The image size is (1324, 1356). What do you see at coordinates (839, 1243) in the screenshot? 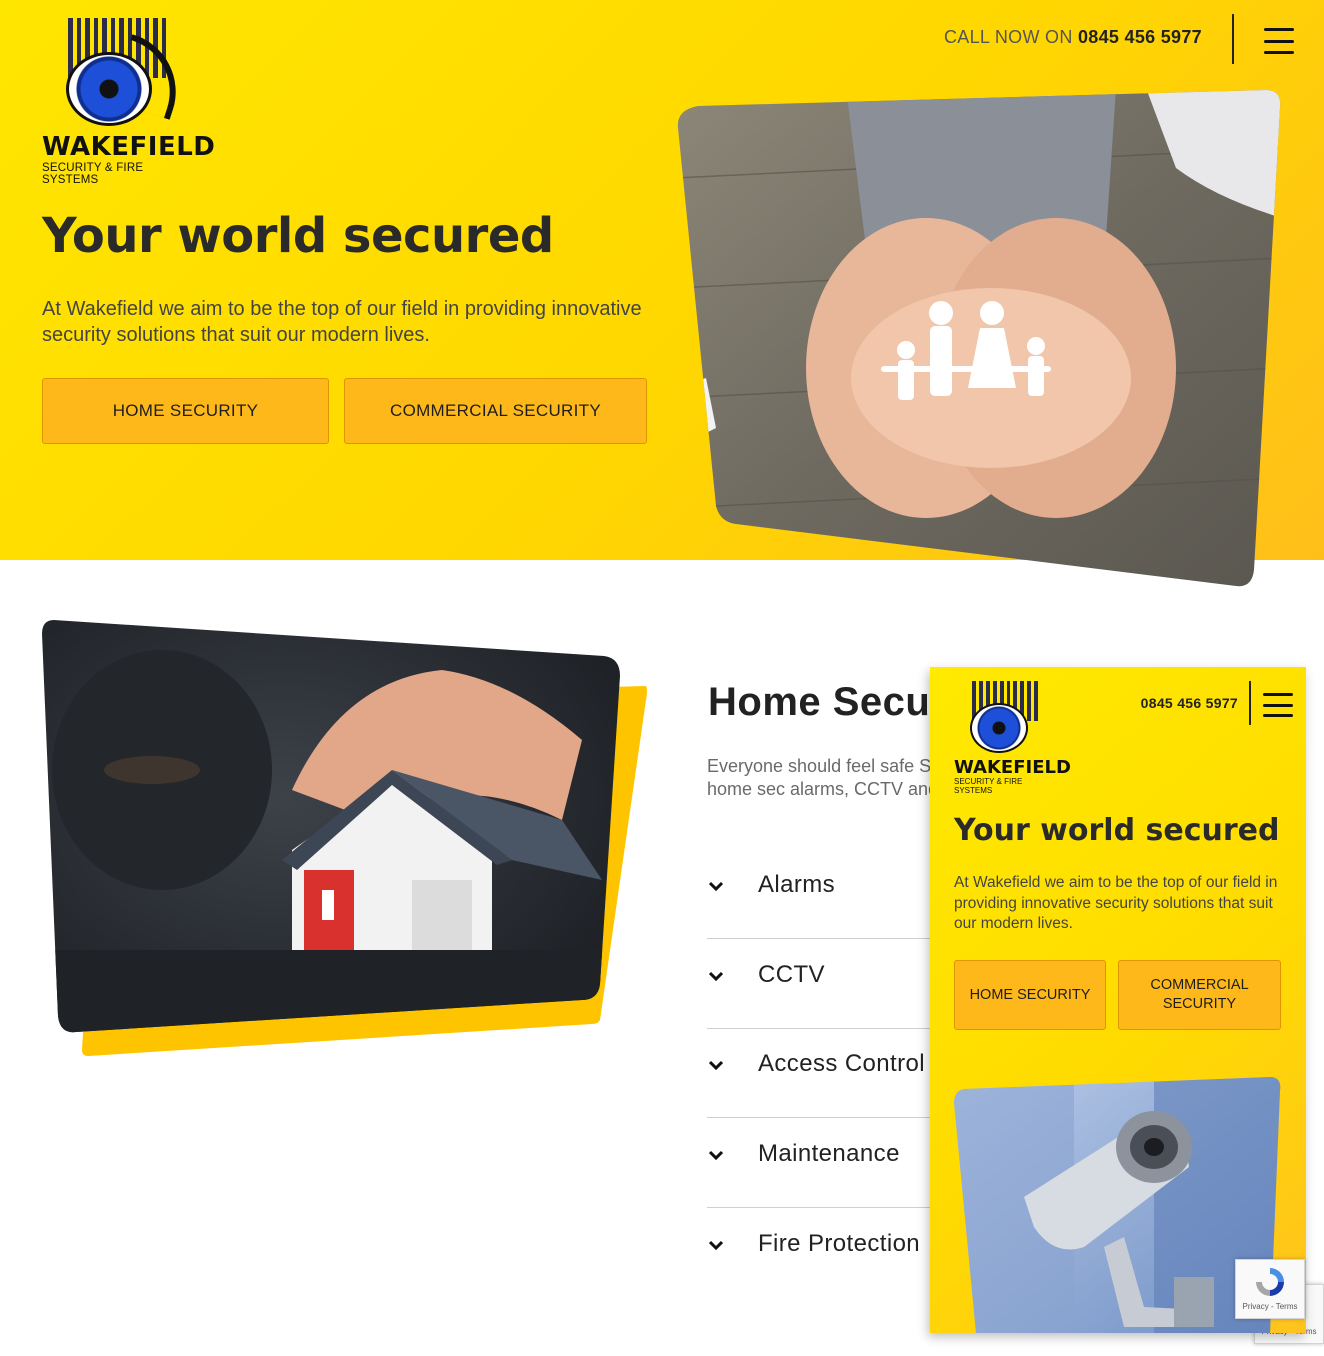
I see `accordion-label: Fire Protection` at bounding box center [839, 1243].